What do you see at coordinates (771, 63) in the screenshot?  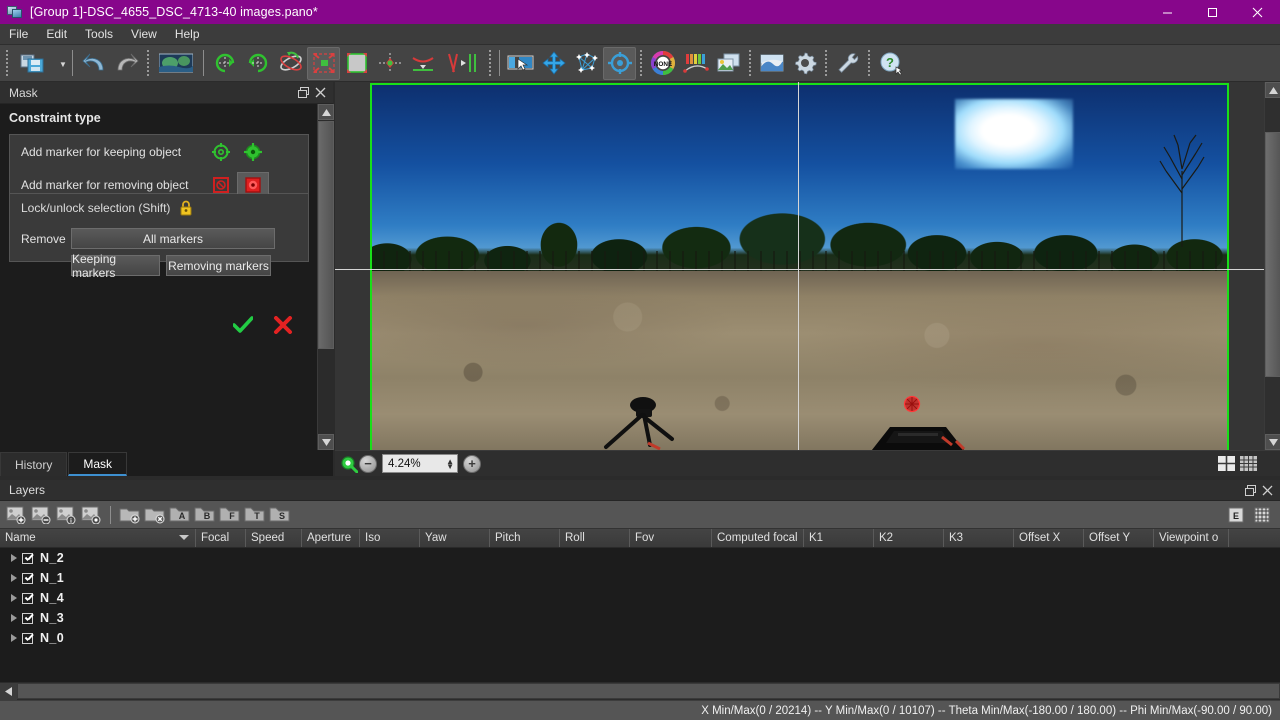 I see `render-panorama-icon` at bounding box center [771, 63].